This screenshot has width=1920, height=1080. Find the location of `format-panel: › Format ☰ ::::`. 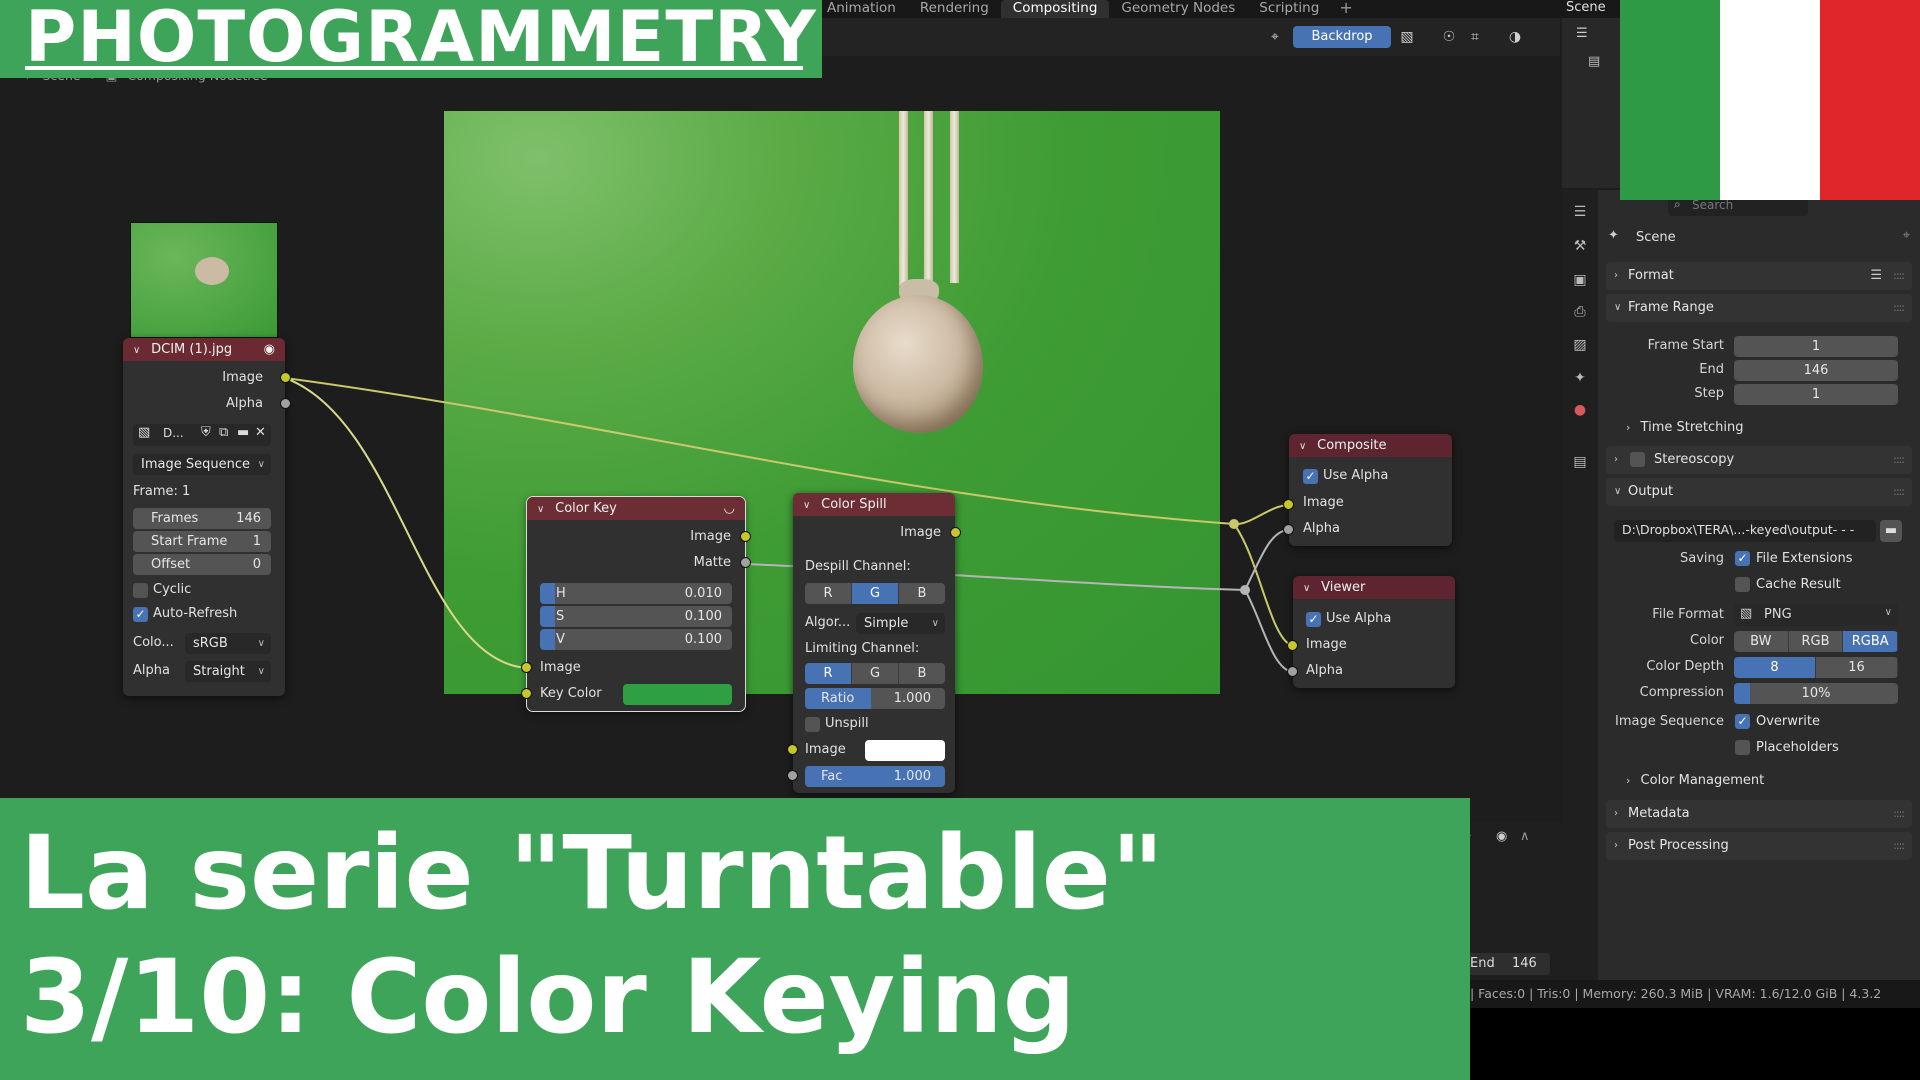

format-panel: › Format ☰ :::: is located at coordinates (1759, 276).